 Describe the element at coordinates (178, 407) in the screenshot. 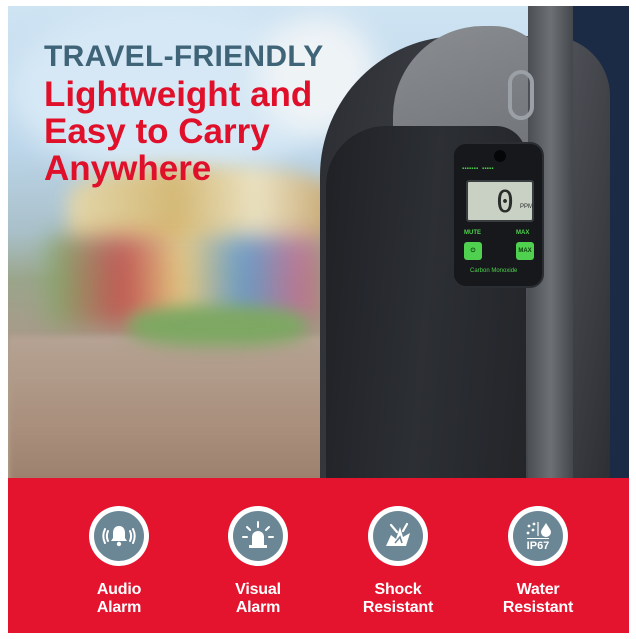

I see `ground` at that location.